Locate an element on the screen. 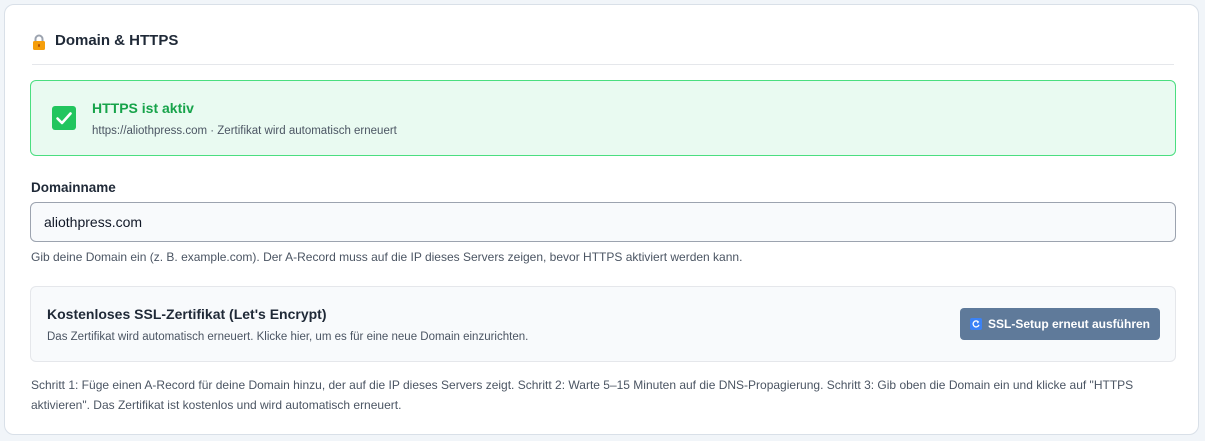  domain-field-label: Domainname is located at coordinates (73, 187).